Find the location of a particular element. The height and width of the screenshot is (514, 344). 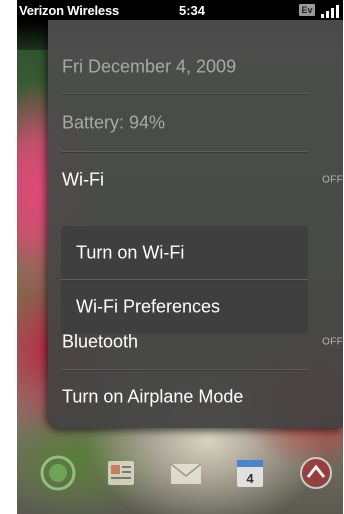

email-icon is located at coordinates (186, 473).